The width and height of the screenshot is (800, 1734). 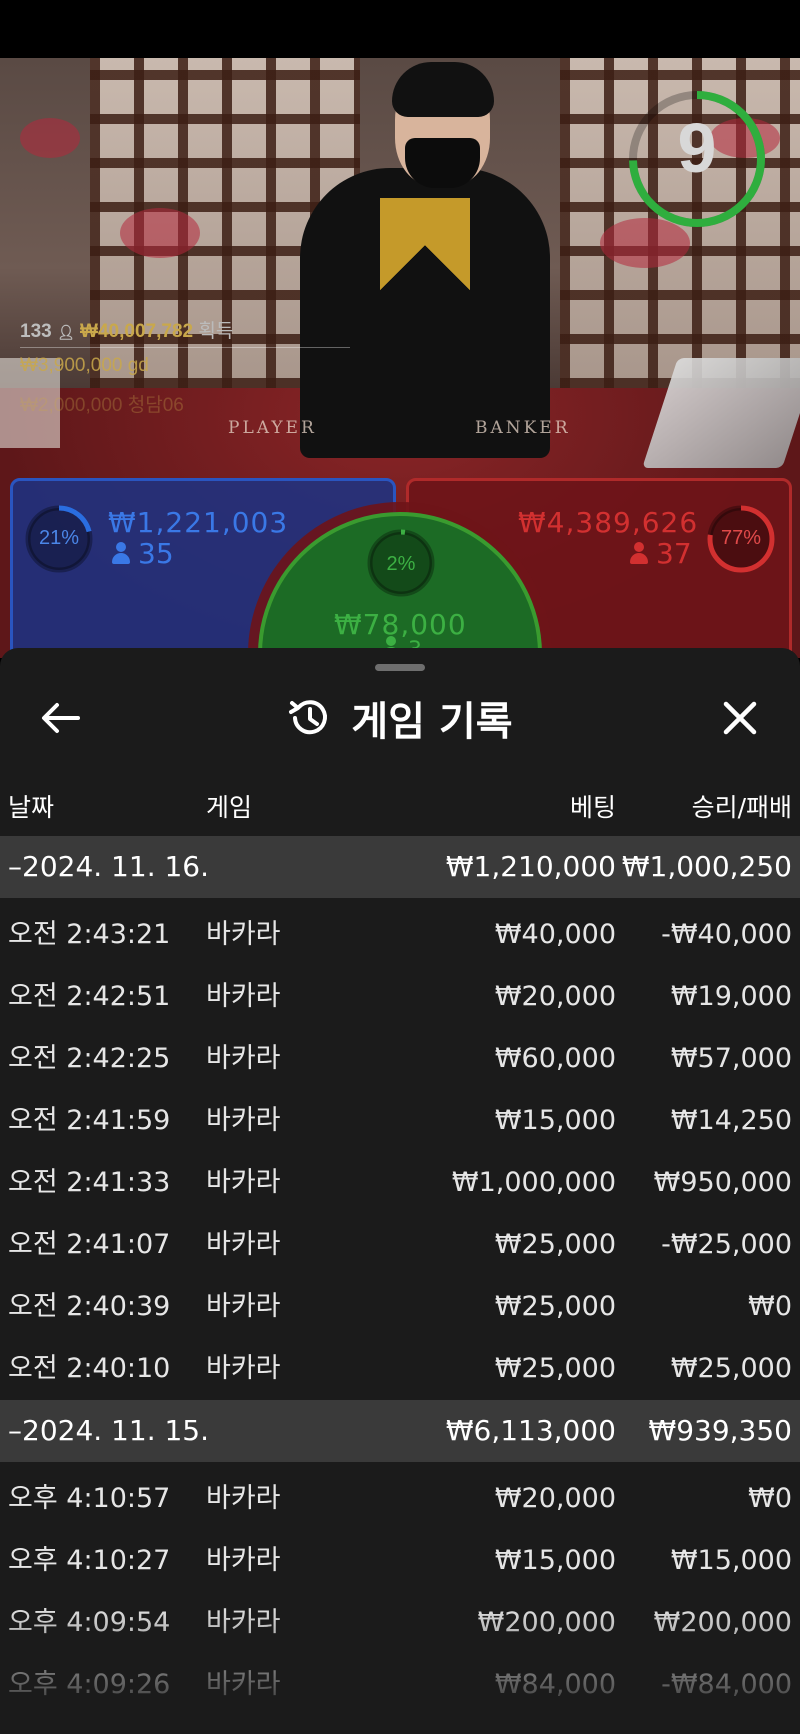 I want to click on column-header-game: 게임, so click(x=229, y=807).